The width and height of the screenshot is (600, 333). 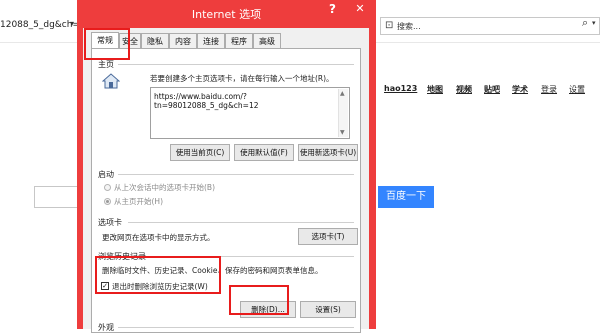 What do you see at coordinates (110, 222) in the screenshot?
I see `tabs-section-label: 选项卡` at bounding box center [110, 222].